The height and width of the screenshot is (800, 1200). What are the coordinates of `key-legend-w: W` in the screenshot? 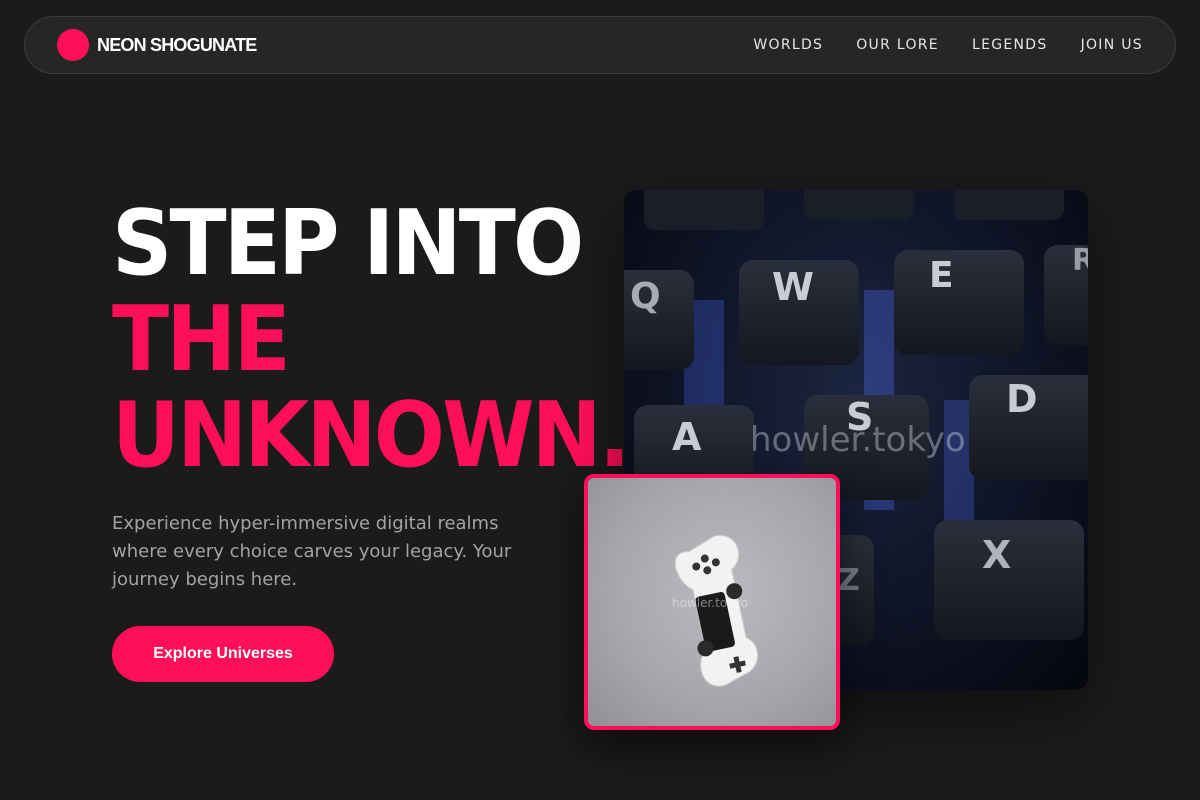 It's located at (793, 287).